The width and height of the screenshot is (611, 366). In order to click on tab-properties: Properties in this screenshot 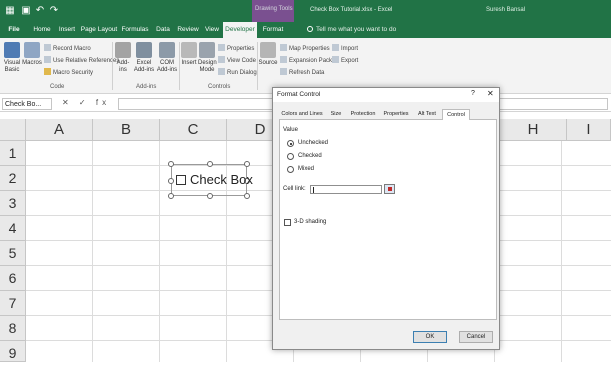, I will do `click(396, 114)`.